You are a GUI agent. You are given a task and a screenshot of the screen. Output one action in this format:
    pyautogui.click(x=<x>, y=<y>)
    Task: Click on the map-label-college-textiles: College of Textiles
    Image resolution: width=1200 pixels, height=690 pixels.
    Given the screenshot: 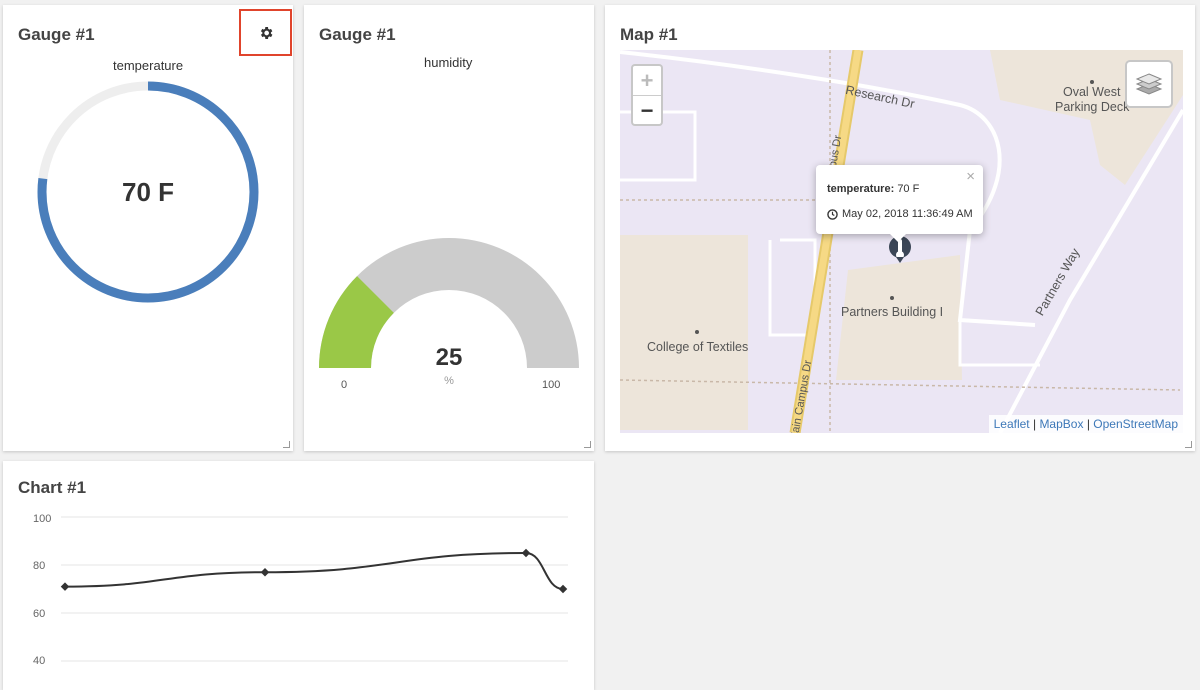 What is the action you would take?
    pyautogui.click(x=698, y=347)
    